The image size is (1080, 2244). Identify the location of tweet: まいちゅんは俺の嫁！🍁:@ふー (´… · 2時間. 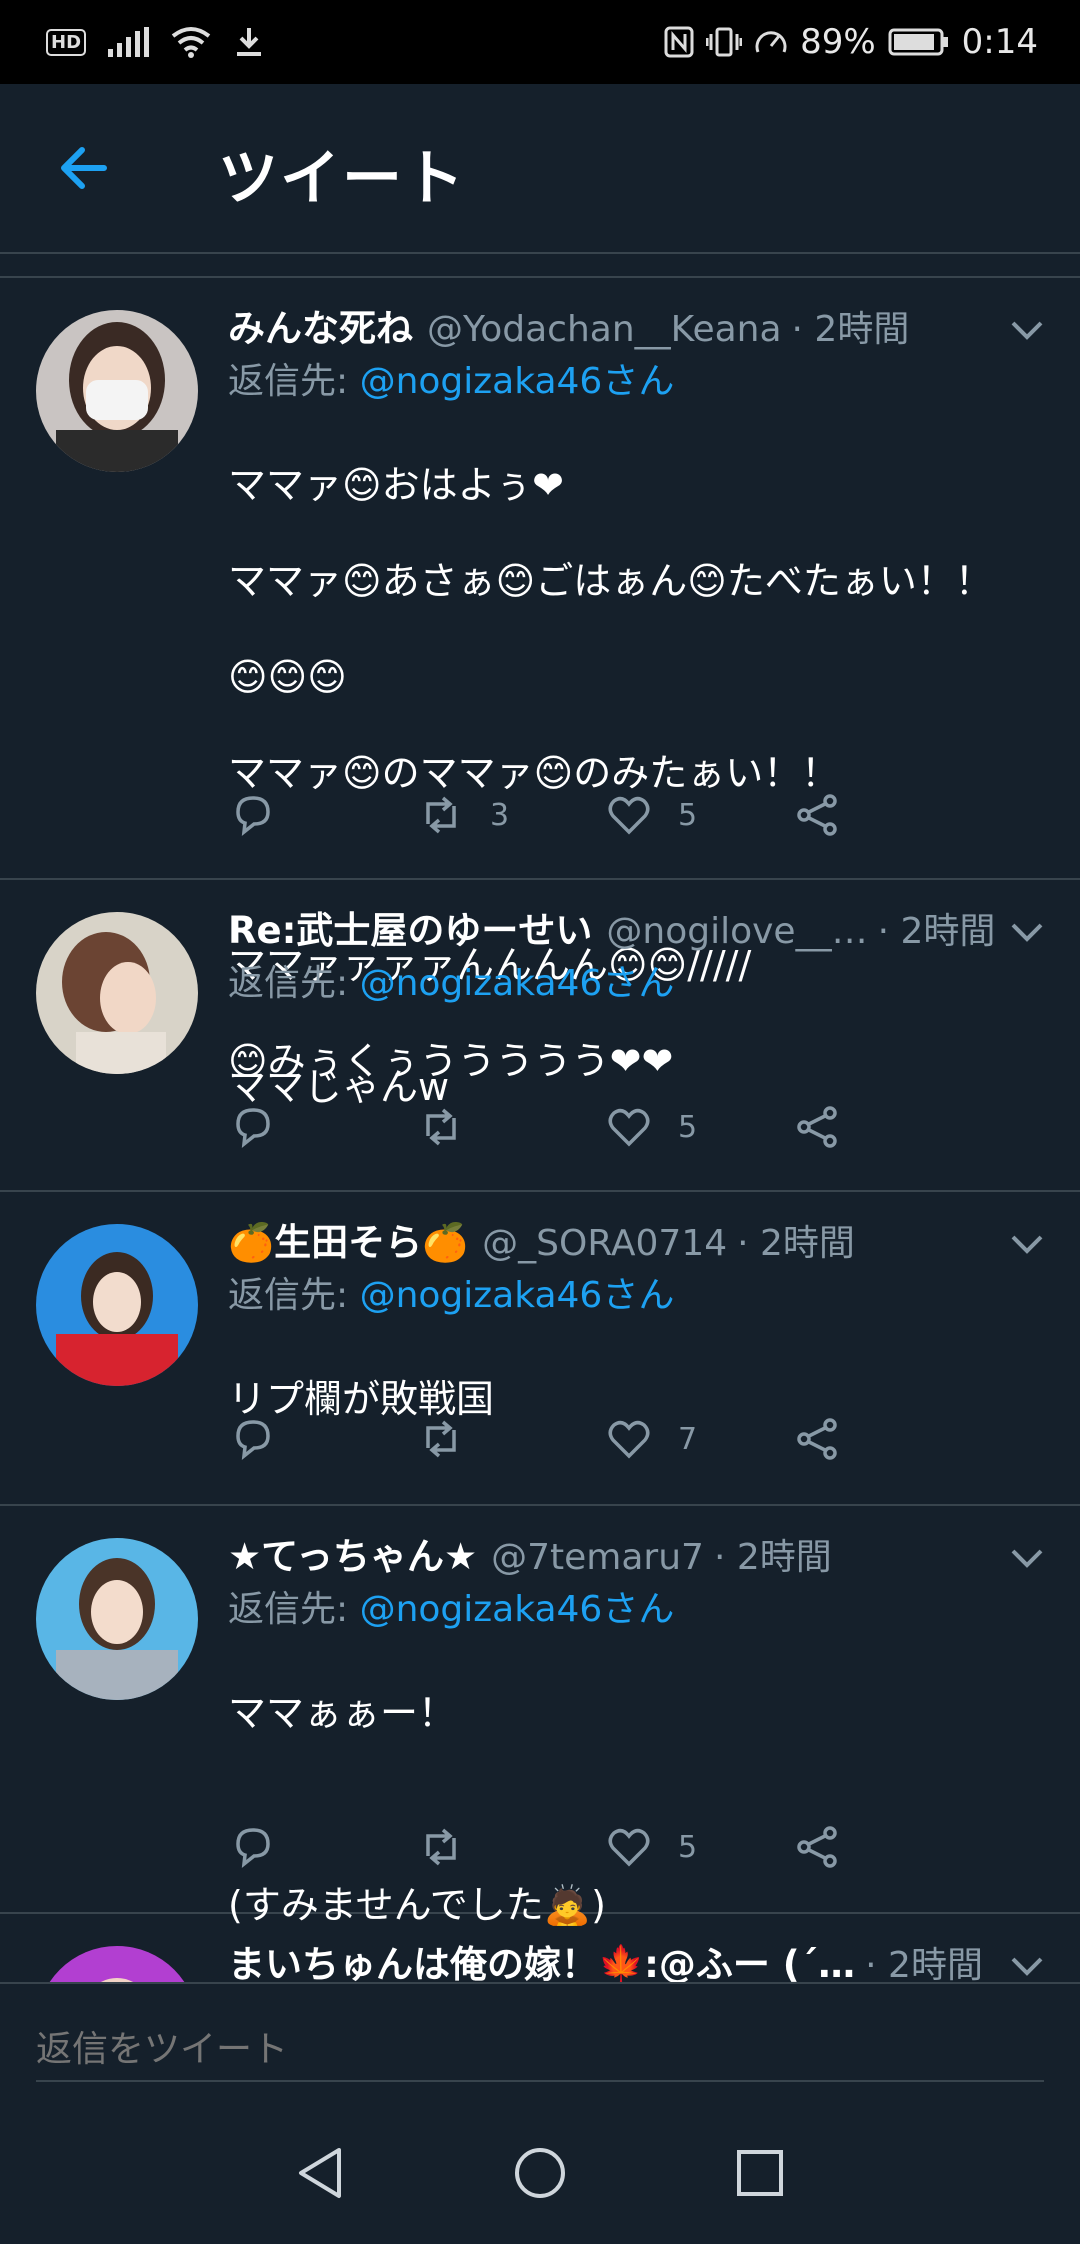
(540, 1949).